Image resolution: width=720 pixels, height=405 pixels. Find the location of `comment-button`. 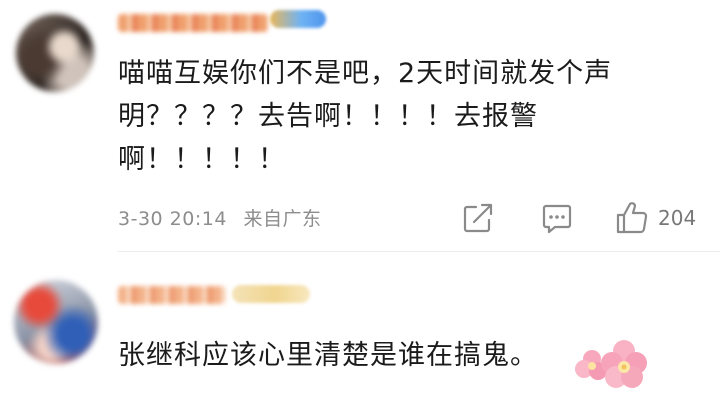

comment-button is located at coordinates (557, 218).